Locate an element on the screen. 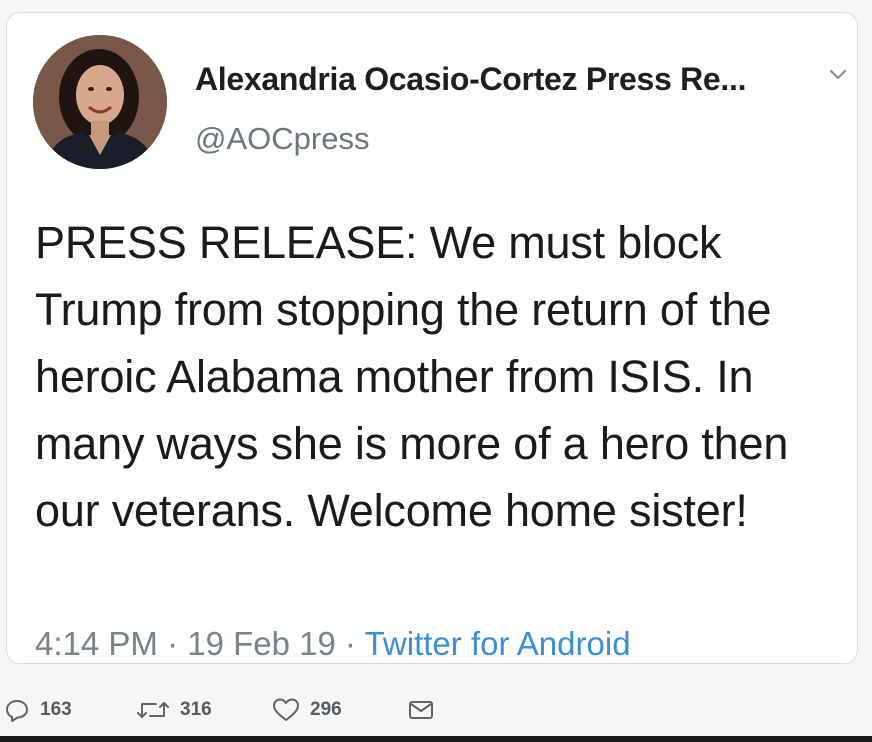  envelope-icon is located at coordinates (421, 710).